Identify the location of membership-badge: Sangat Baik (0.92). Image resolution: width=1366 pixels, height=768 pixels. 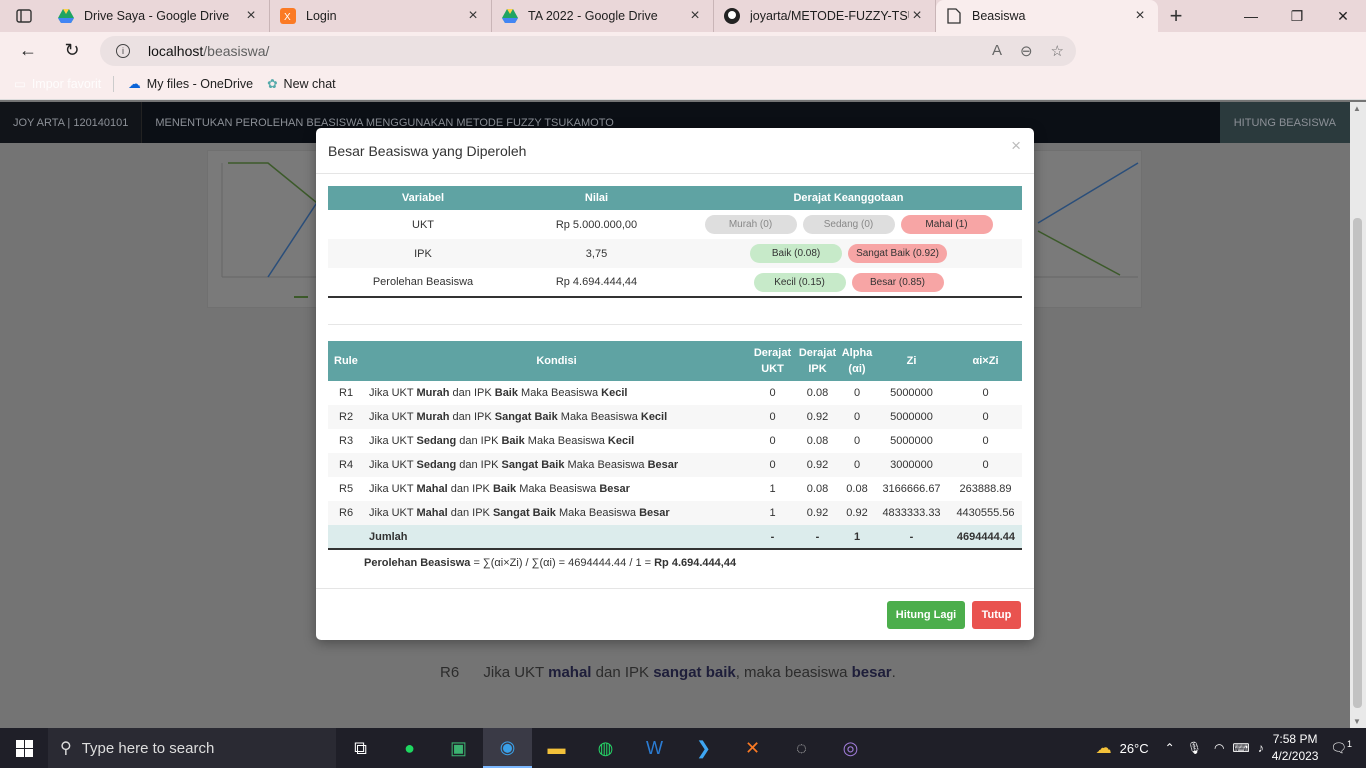
(897, 253).